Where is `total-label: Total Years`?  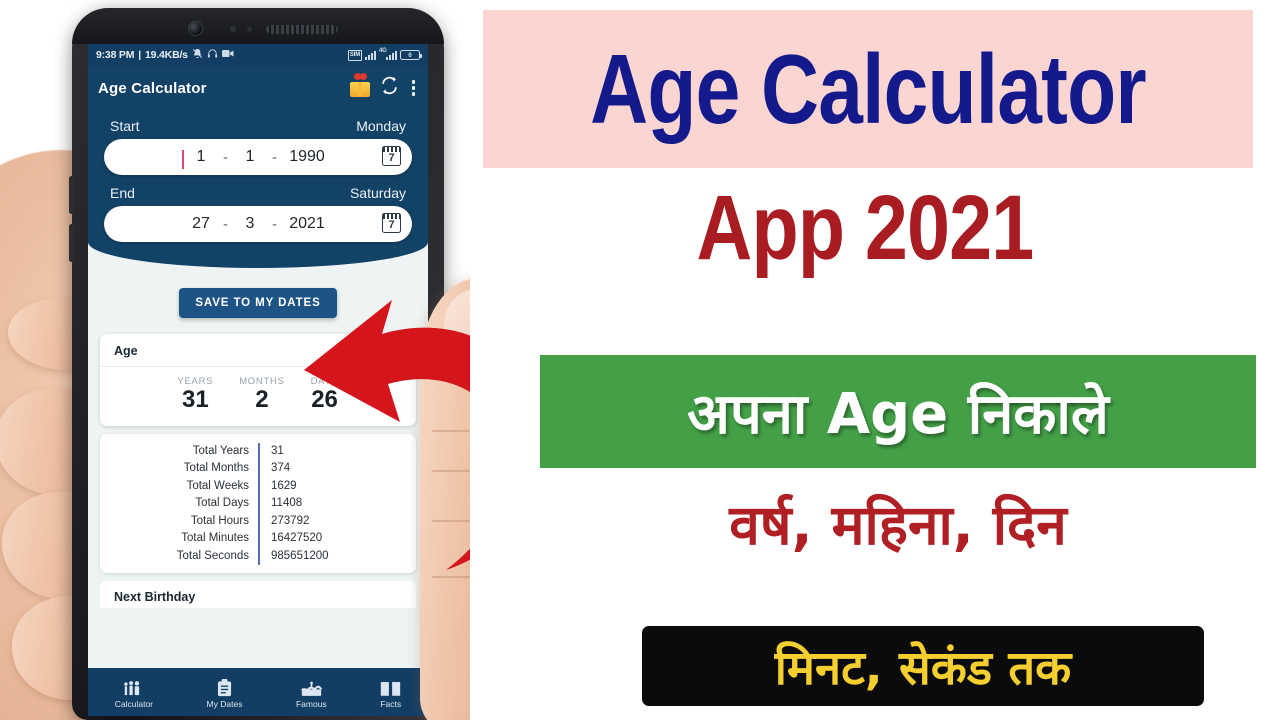 total-label: Total Years is located at coordinates (220, 451).